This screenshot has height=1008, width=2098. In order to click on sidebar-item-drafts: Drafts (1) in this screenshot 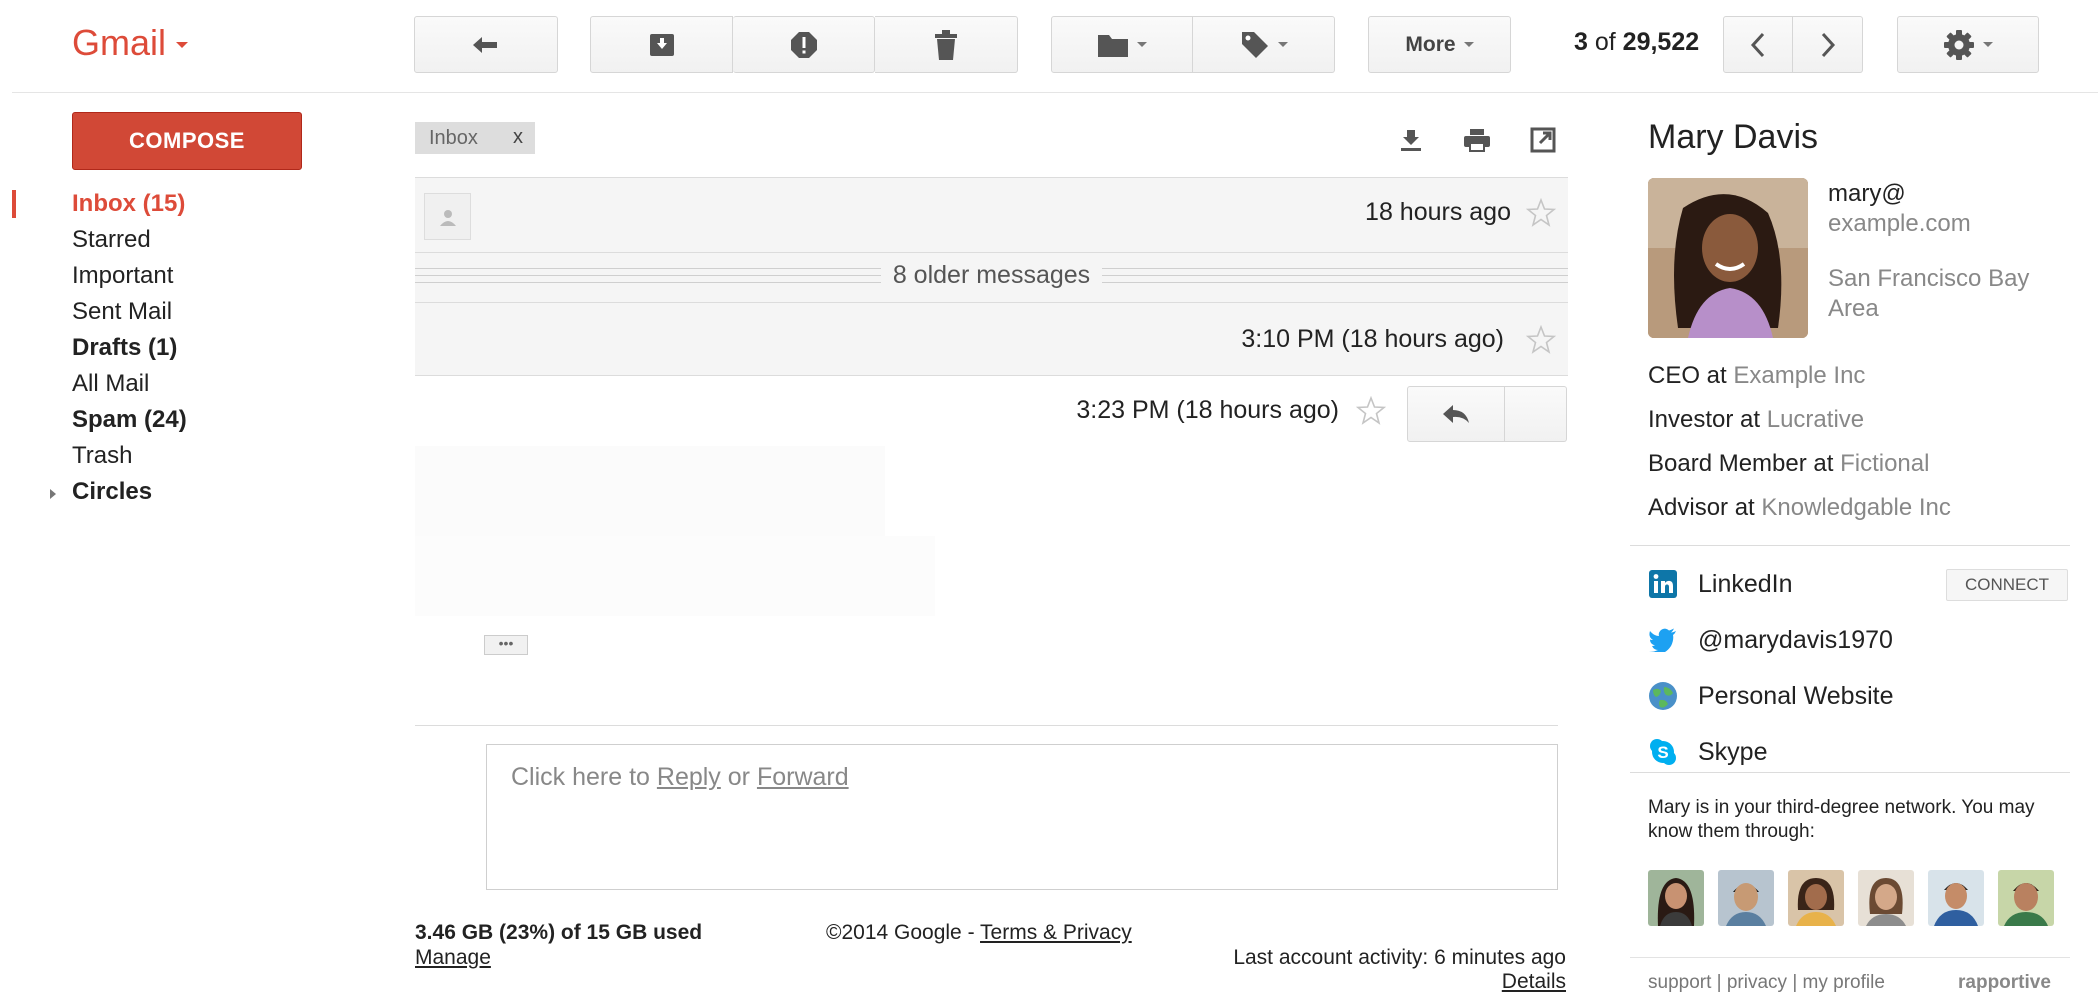, I will do `click(160, 348)`.